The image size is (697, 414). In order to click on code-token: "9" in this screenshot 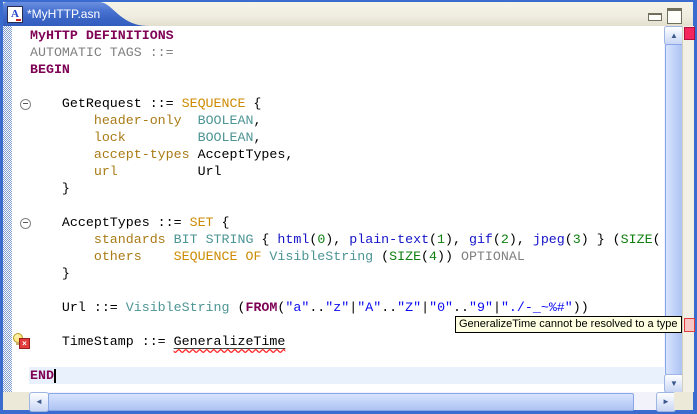, I will do `click(481, 307)`.